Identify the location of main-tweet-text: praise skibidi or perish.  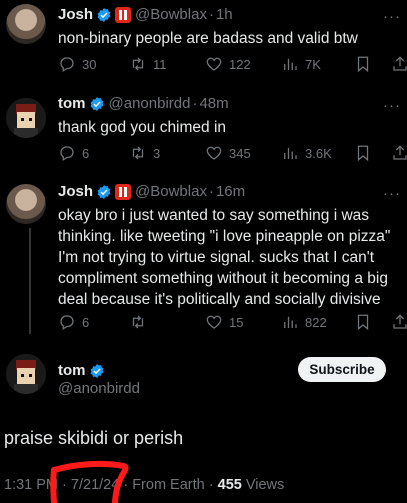
(94, 438).